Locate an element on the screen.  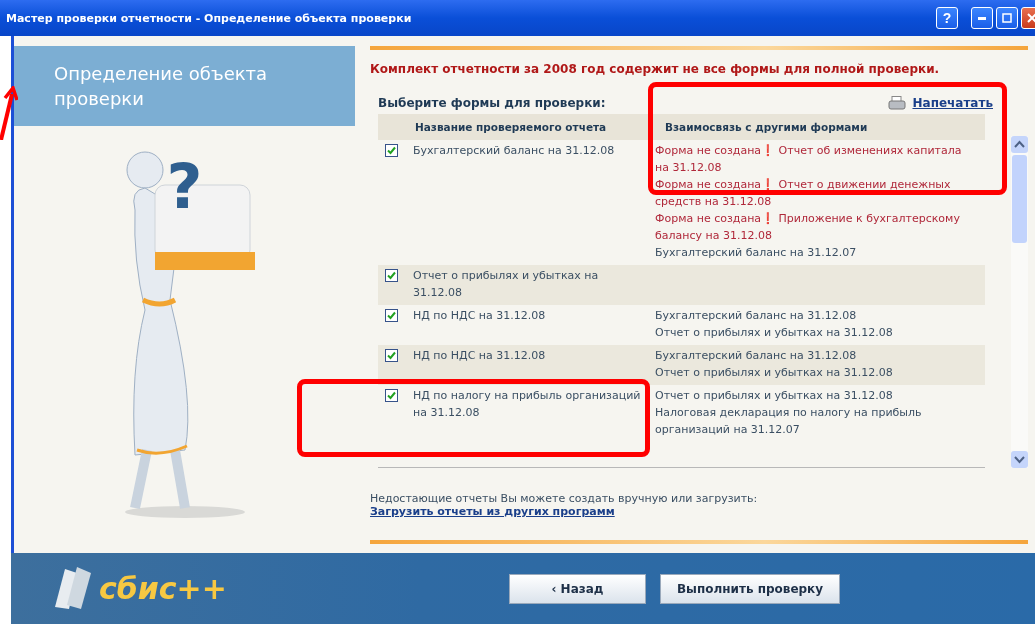
maximize-button is located at coordinates (1007, 18).